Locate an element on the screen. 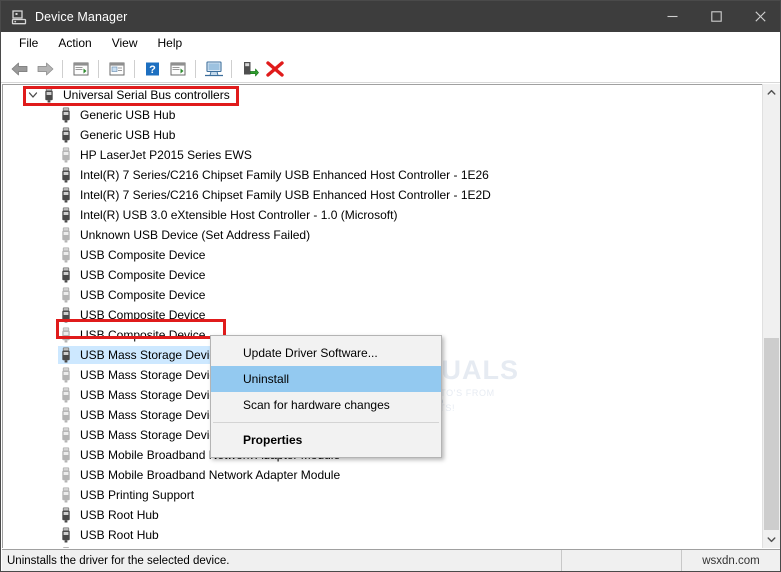  back-icon is located at coordinates (19, 69).